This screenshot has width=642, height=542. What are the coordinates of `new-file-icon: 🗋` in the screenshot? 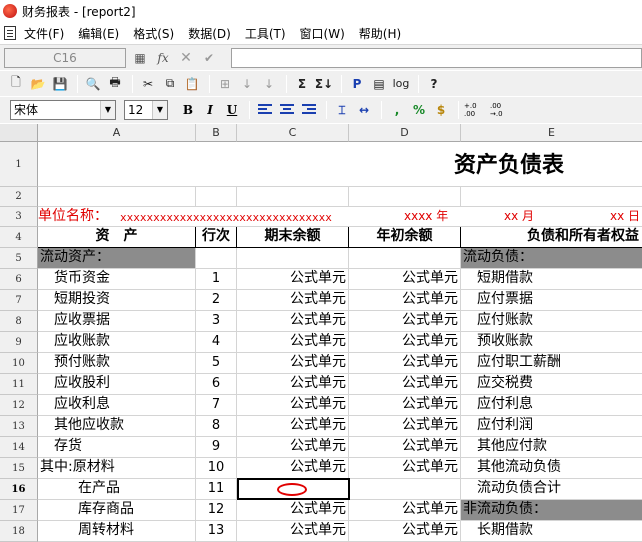 It's located at (16, 84).